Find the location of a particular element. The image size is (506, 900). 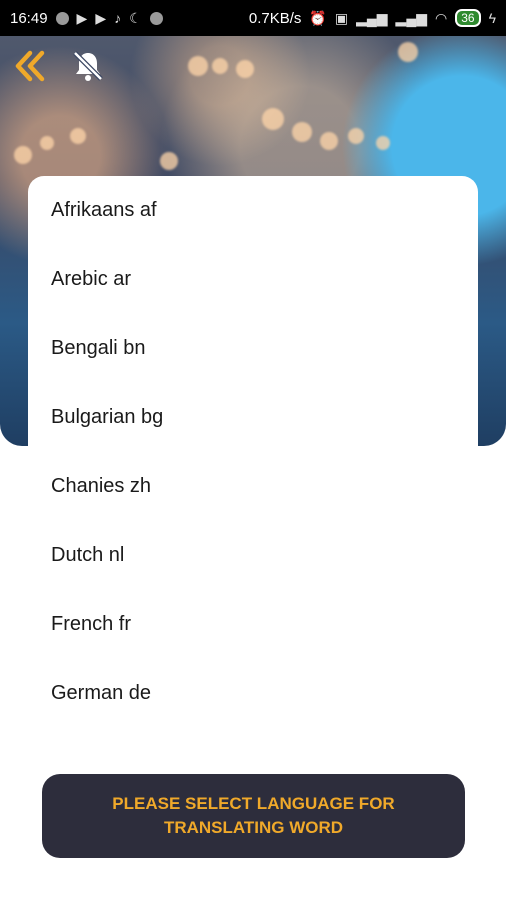

sim-icon: ▣ is located at coordinates (341, 17).